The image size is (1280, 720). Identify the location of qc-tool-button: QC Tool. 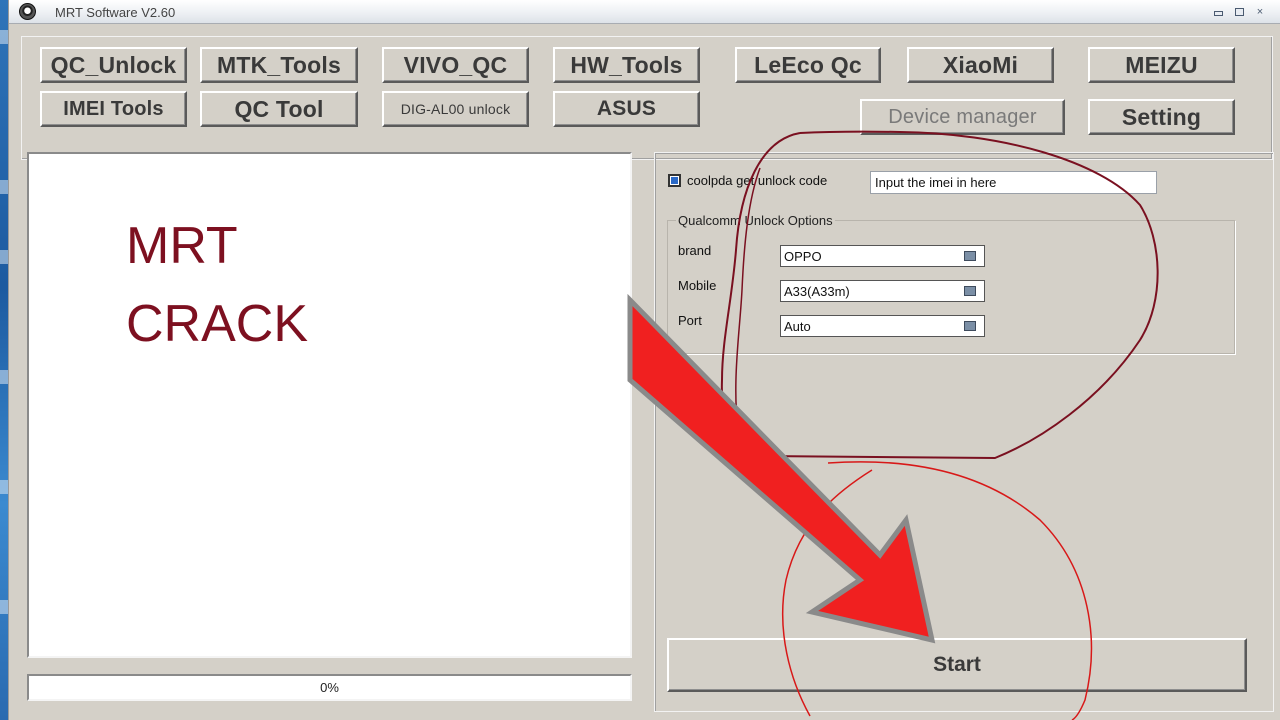
(279, 109).